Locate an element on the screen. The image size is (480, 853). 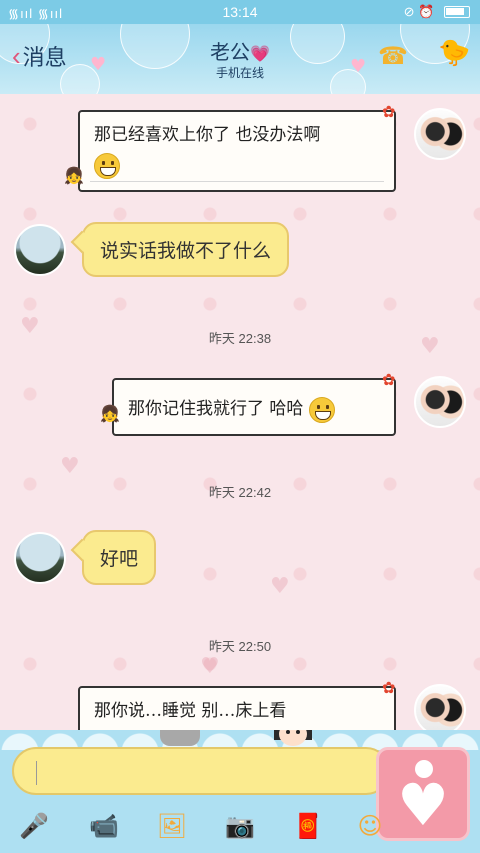
divider is located at coordinates (237, 181).